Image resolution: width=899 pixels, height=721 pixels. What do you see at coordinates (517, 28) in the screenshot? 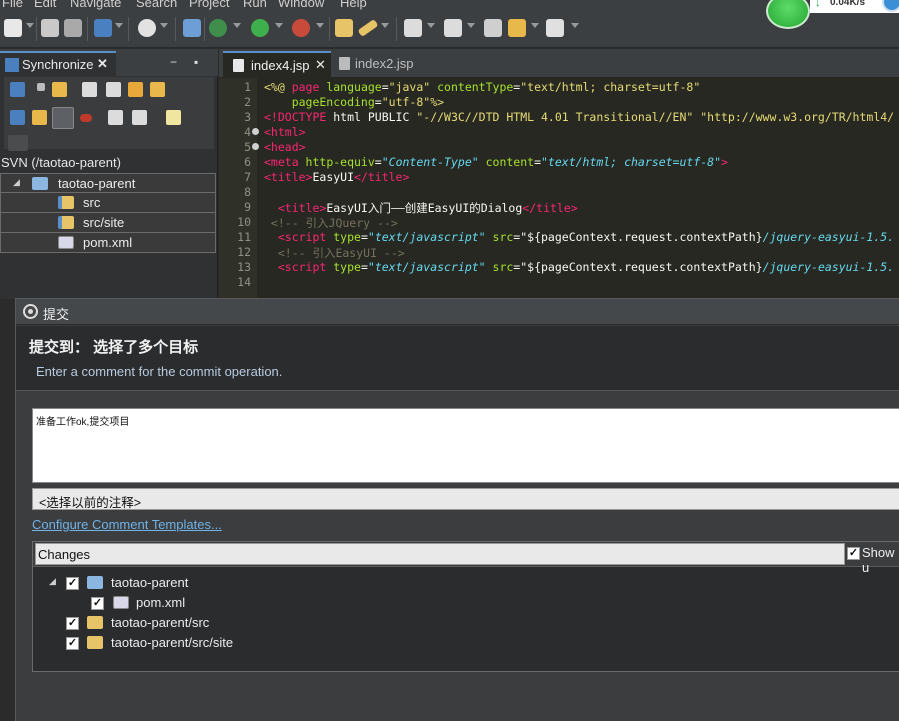
I see `back-icon` at bounding box center [517, 28].